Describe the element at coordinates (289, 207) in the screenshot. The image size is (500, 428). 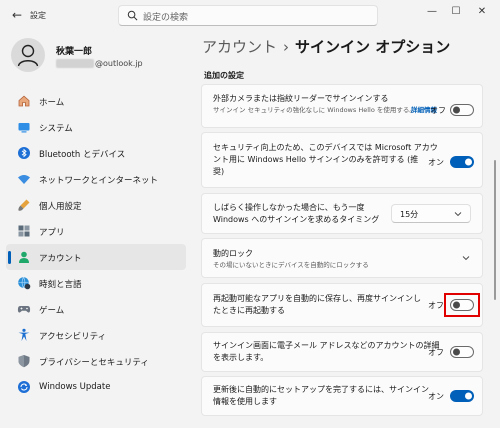
I see `setting-title-line1: しばらく操作しなかった場合に、もう一度` at that location.